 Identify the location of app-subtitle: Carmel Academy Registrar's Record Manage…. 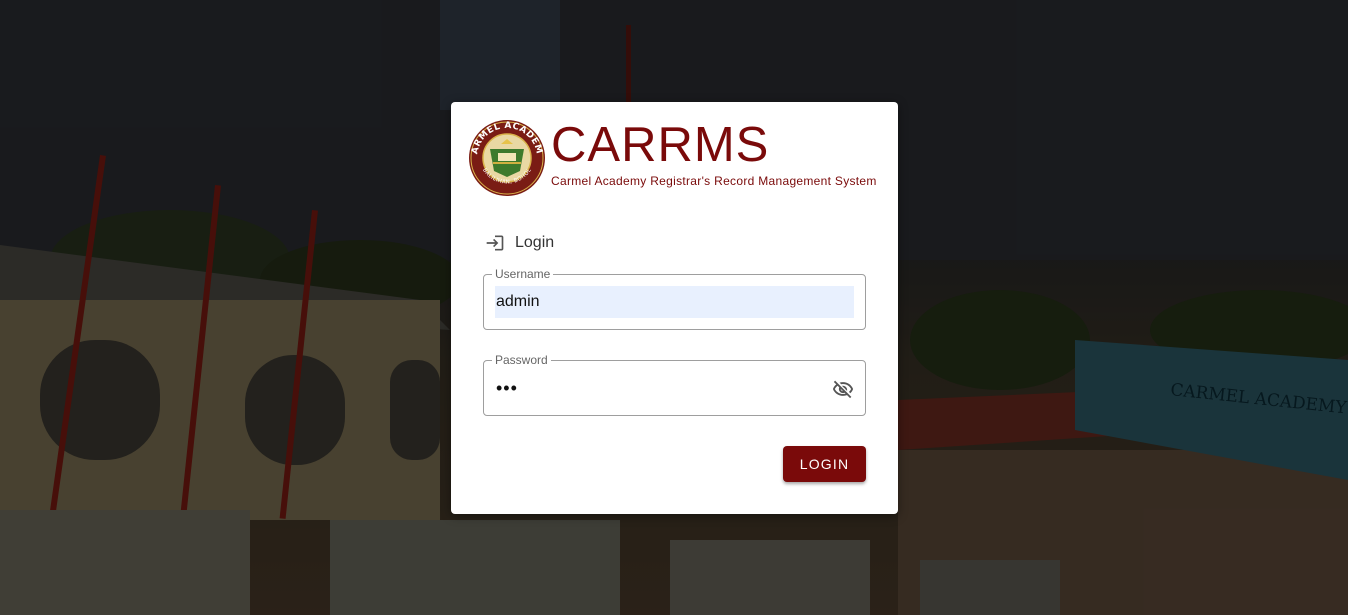
(714, 181).